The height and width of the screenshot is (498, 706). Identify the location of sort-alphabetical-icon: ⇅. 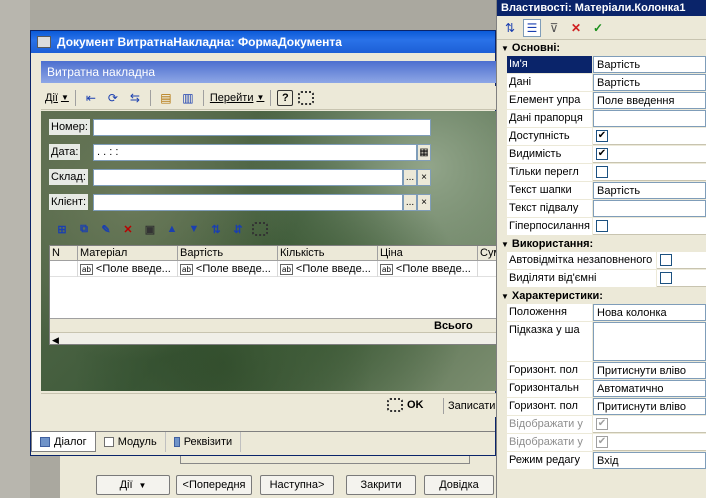
(510, 28).